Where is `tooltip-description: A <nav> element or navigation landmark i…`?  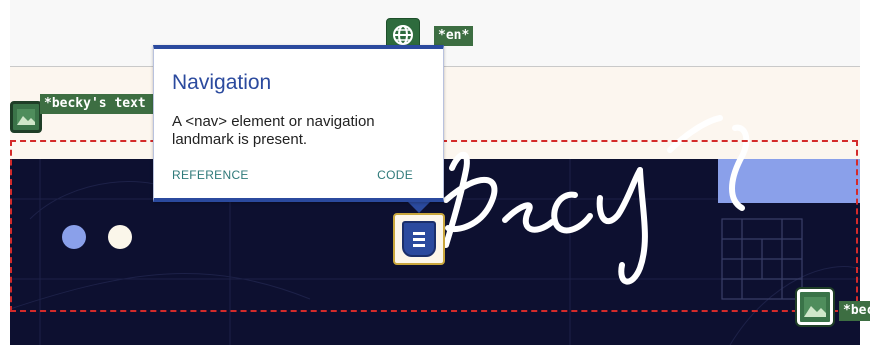 tooltip-description: A <nav> element or navigation landmark i… is located at coordinates (273, 130).